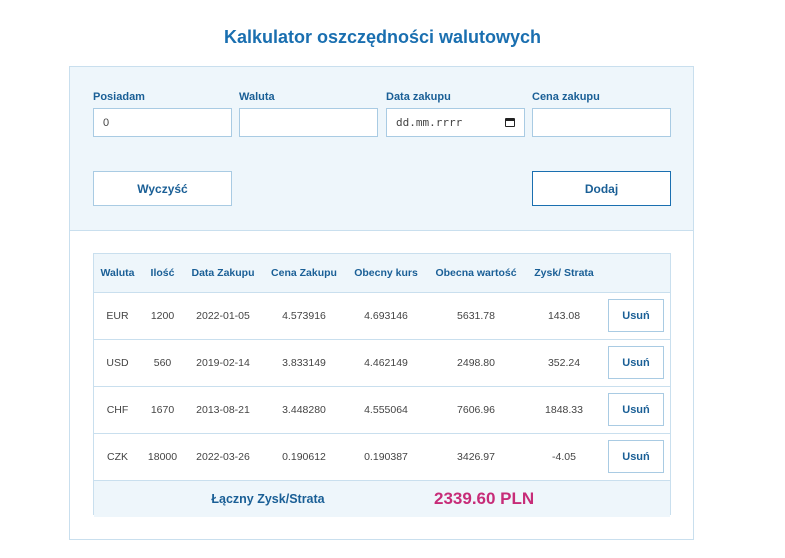 The height and width of the screenshot is (558, 785). Describe the element at coordinates (564, 316) in the screenshot. I see `cell-profit: 143.08` at that location.